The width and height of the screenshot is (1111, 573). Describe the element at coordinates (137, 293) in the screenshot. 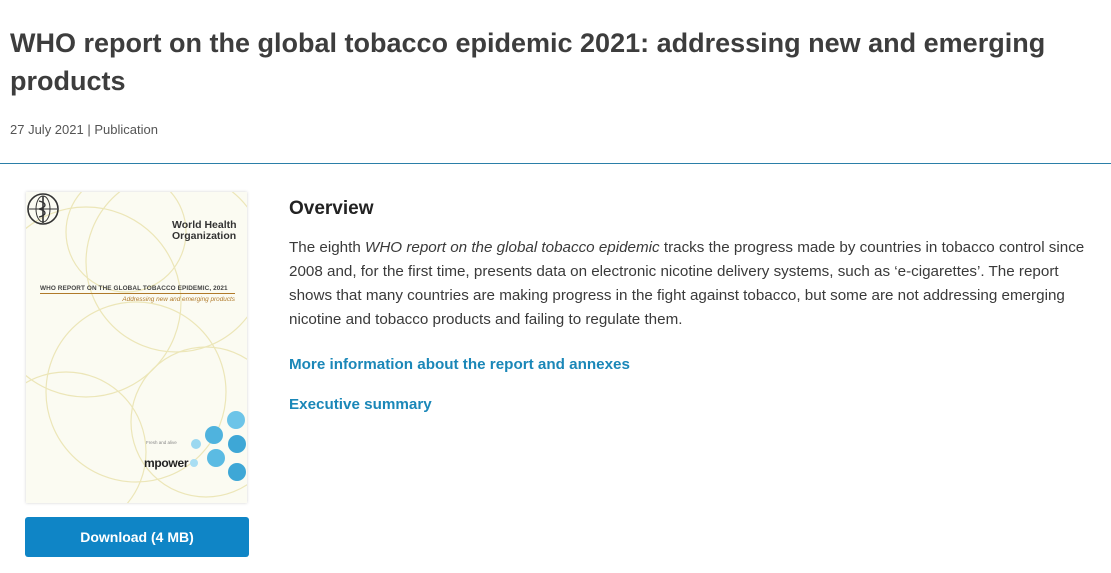

I see `cover-title-rule` at that location.